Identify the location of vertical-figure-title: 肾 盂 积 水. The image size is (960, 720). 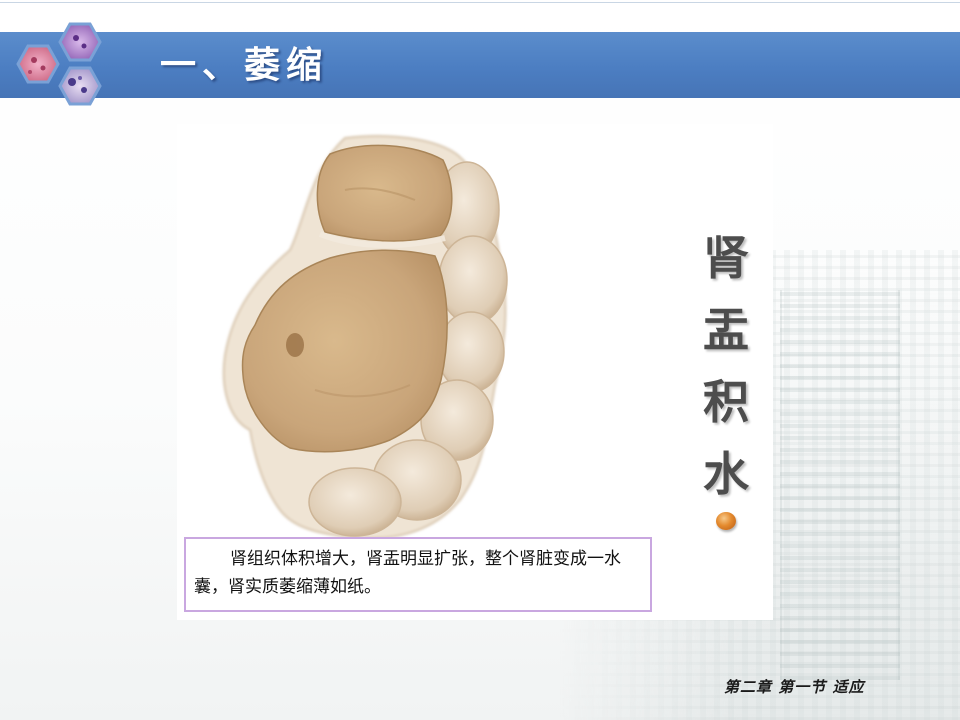
(726, 366).